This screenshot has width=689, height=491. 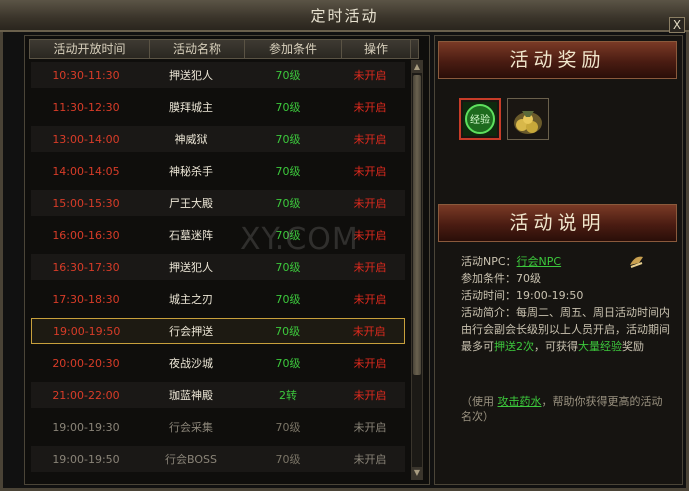 I want to click on npc-line: 活动NPC：行会NPC, so click(x=566, y=261).